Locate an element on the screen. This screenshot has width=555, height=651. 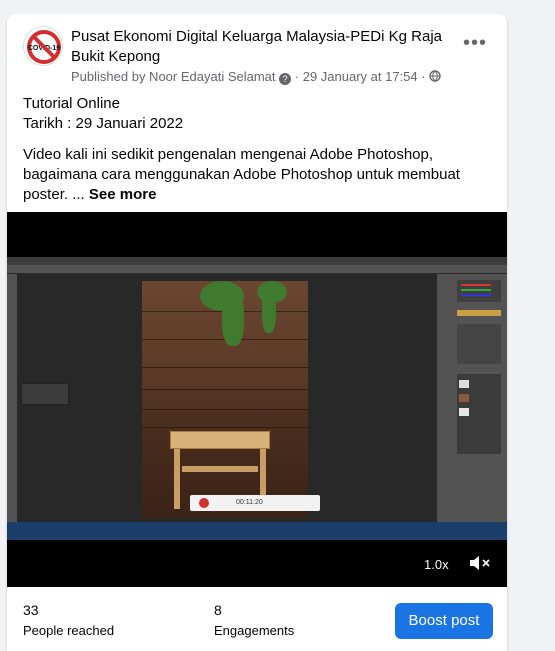
more-options-icon: ••• is located at coordinates (475, 45).